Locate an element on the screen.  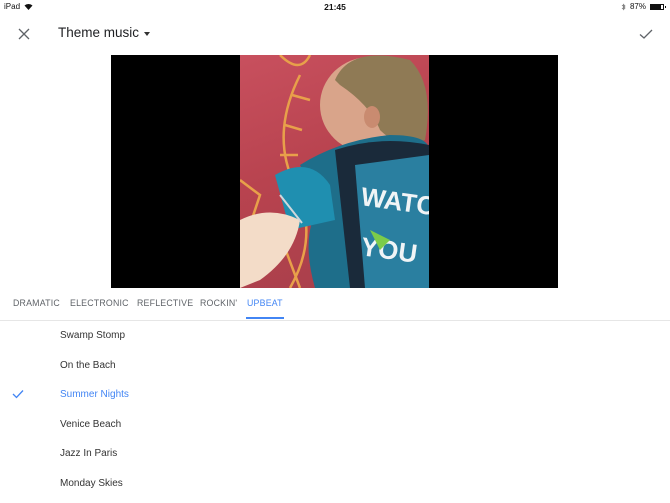
check-icon is located at coordinates (646, 34).